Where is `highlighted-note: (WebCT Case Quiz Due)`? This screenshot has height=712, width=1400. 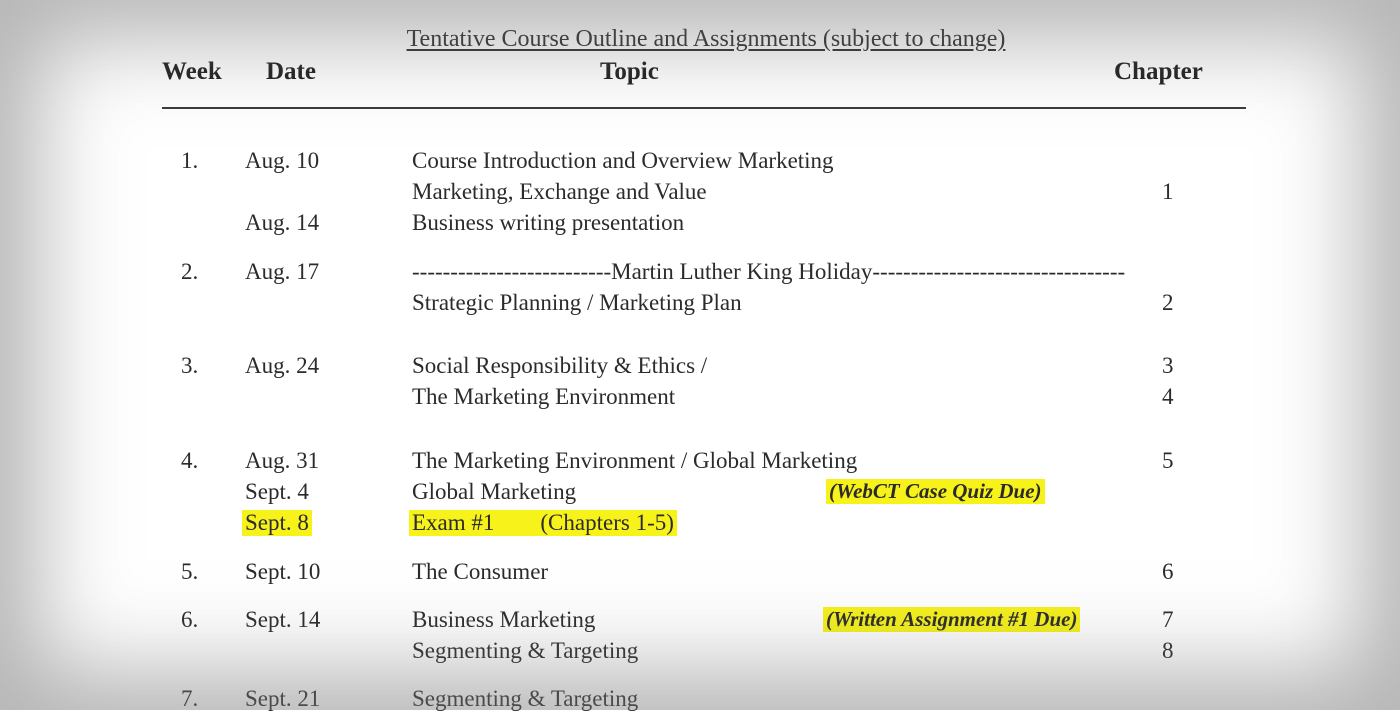
highlighted-note: (WebCT Case Quiz Due) is located at coordinates (935, 491).